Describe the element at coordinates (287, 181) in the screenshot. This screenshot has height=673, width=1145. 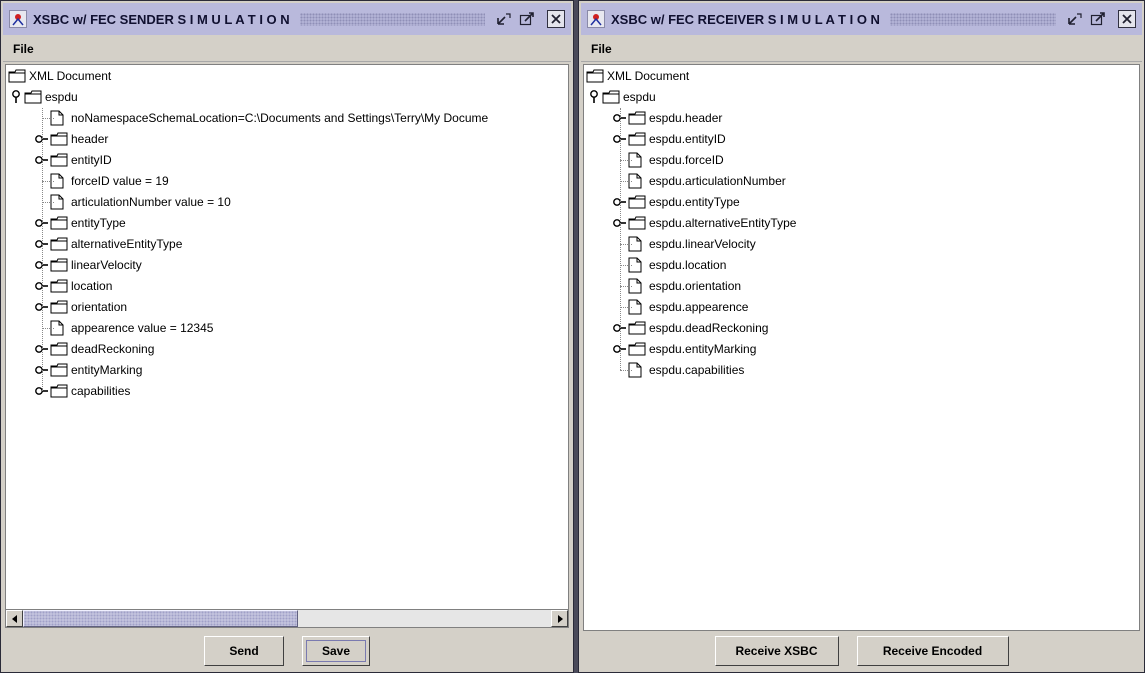
I see `tree-node-forceid-value-19: forceID value = 19` at that location.